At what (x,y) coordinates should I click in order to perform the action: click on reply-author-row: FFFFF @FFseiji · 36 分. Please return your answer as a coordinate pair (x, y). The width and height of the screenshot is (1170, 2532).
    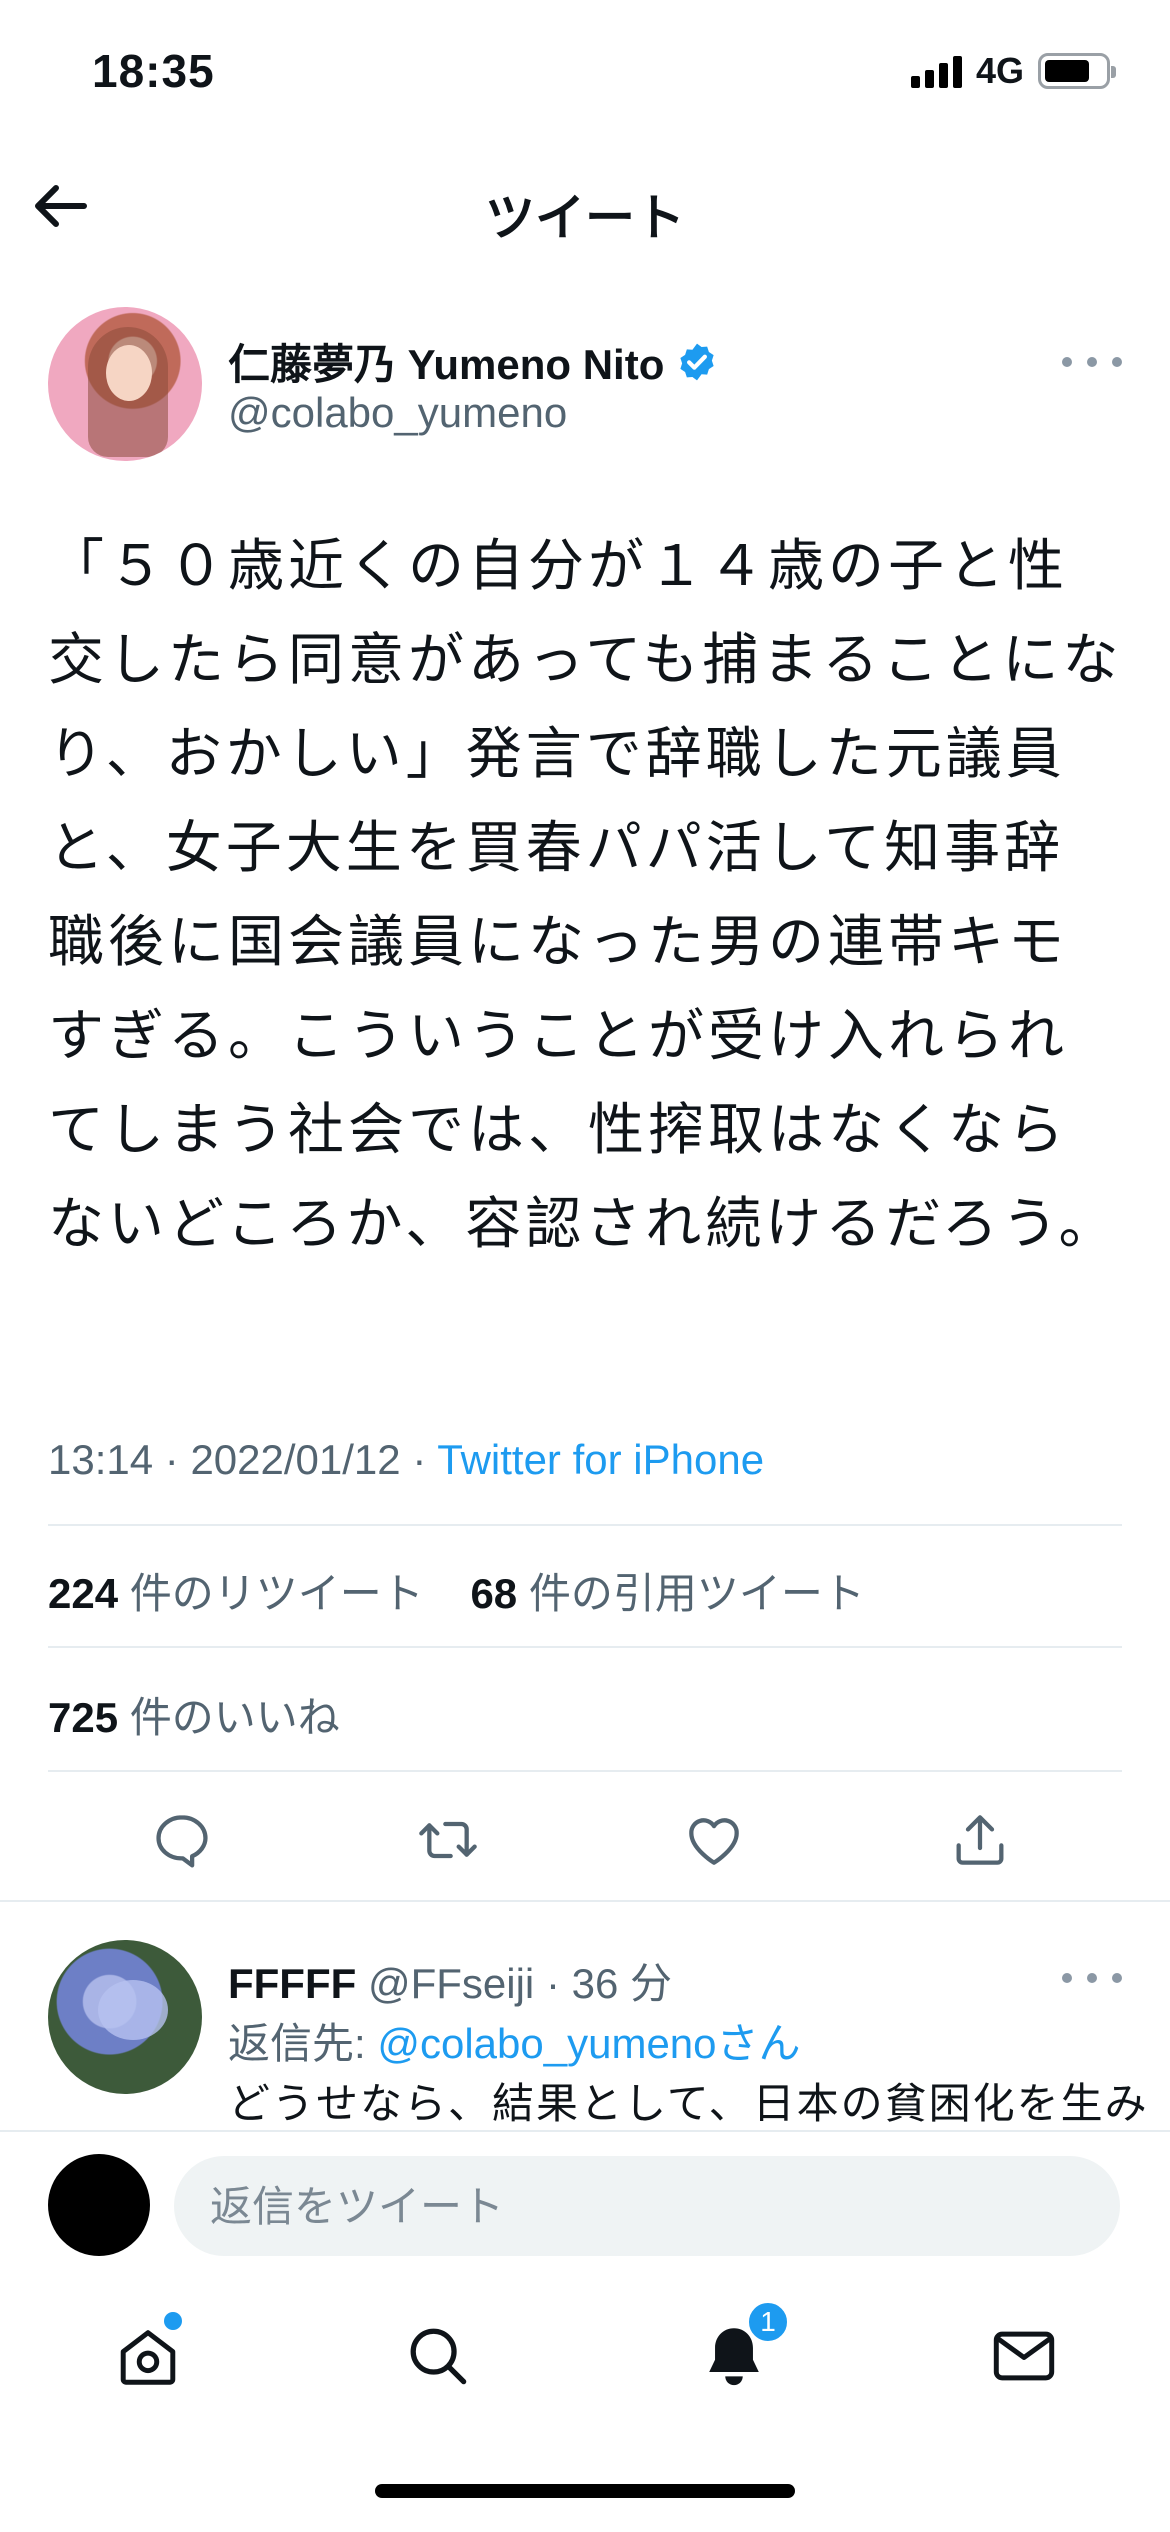
    Looking at the image, I should click on (450, 1983).